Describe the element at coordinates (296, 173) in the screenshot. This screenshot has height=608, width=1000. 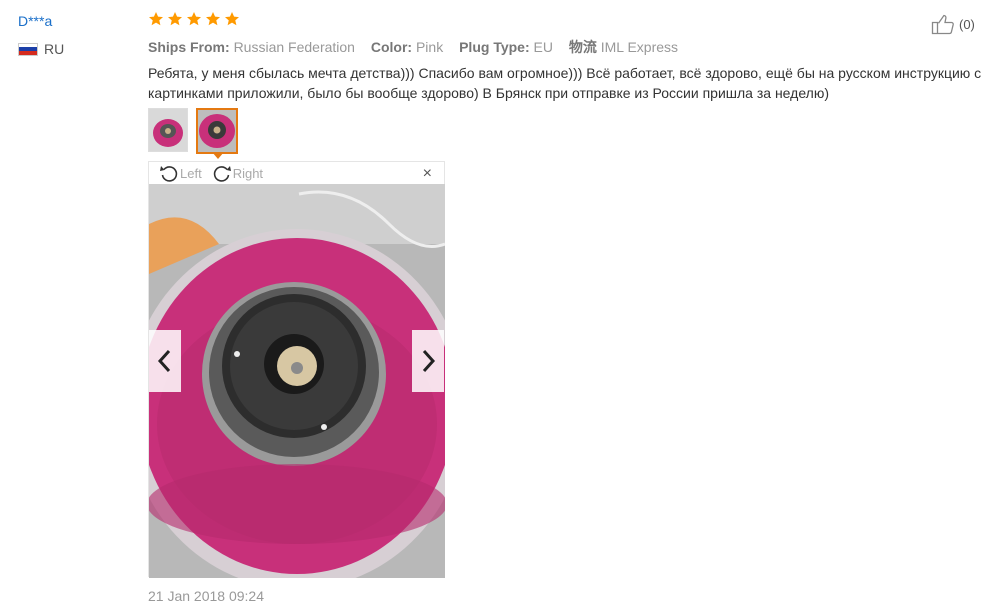
I see `viewer-toolbar: Left Right ×` at that location.